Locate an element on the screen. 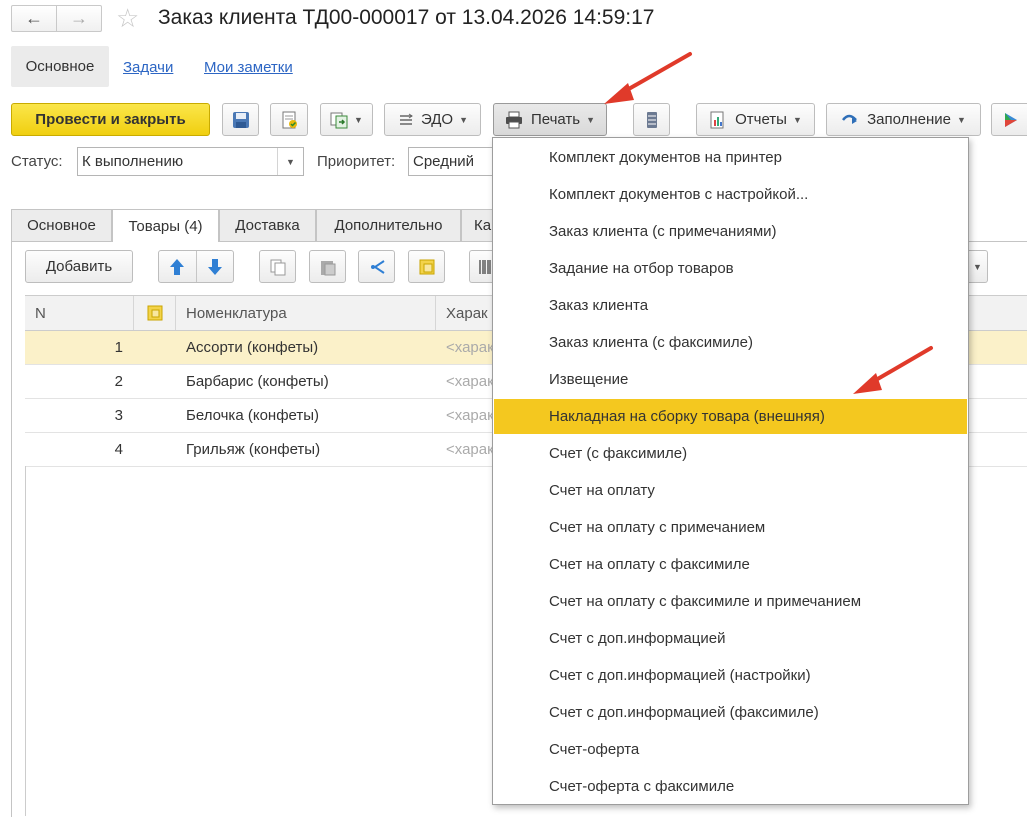 The image size is (1027, 817). edo-label: ЭДО is located at coordinates (437, 119).